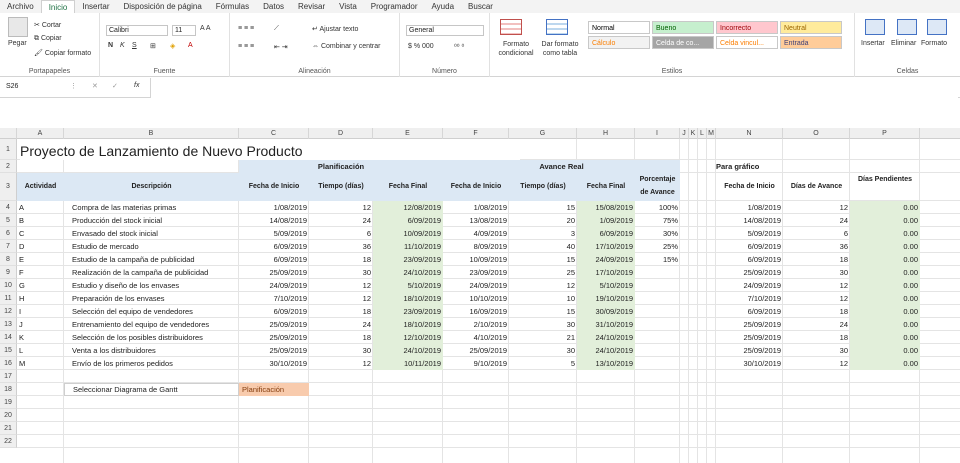 This screenshot has width=960, height=463. Describe the element at coordinates (873, 43) in the screenshot. I see `insert-button: Insertar` at that location.